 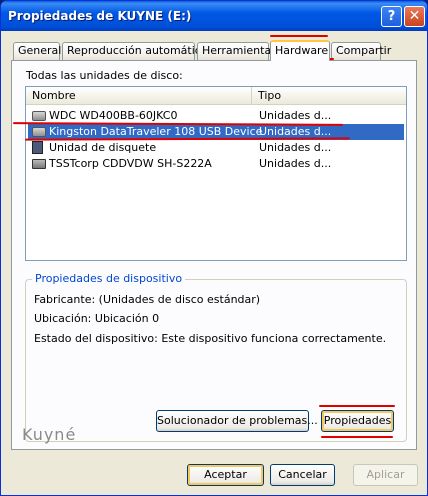 What do you see at coordinates (100, 16) in the screenshot?
I see `window-title: Propiedades de KUYNE (E:)` at bounding box center [100, 16].